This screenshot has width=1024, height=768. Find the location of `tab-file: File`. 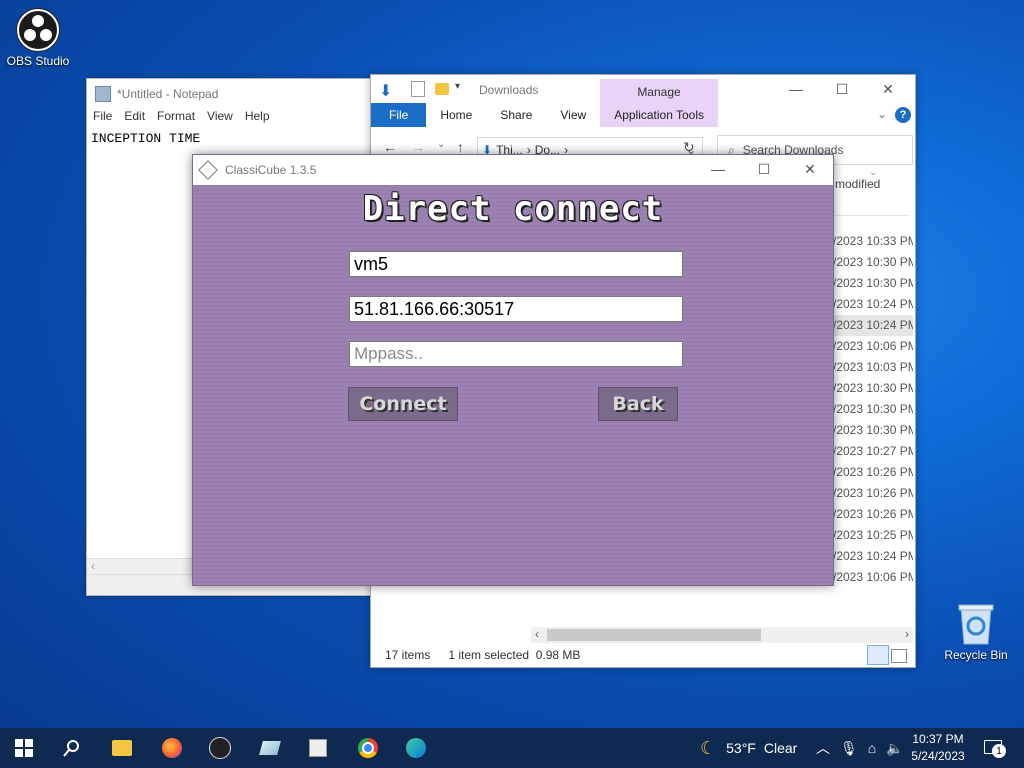

tab-file: File is located at coordinates (399, 115).